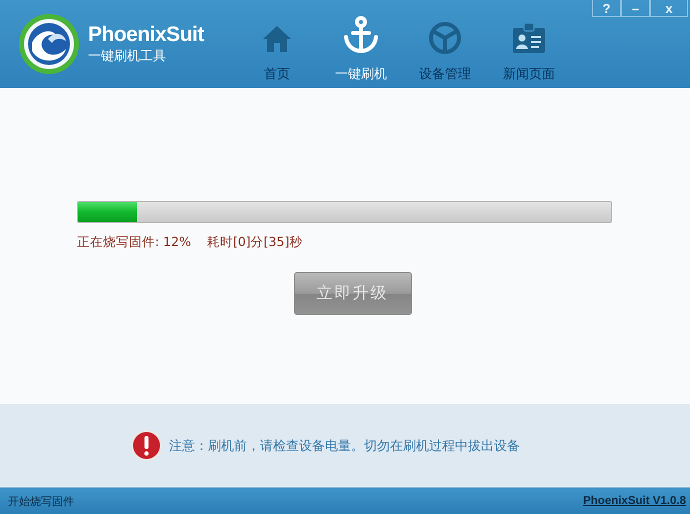 The image size is (690, 514). I want to click on close-button: x, so click(669, 8).